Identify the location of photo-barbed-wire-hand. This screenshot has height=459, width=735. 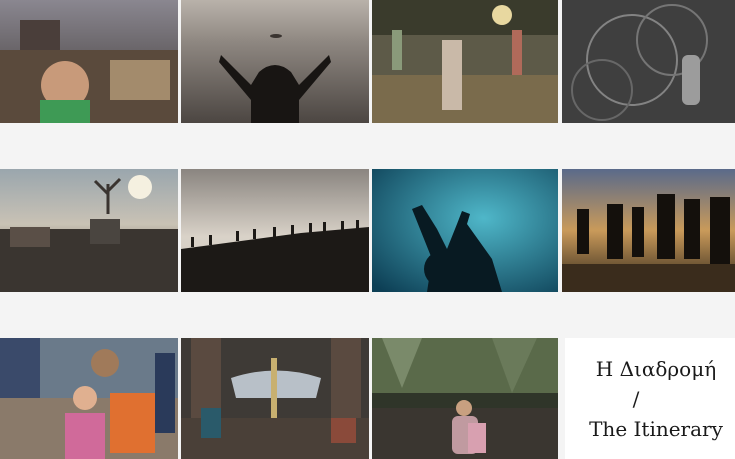
(648, 61).